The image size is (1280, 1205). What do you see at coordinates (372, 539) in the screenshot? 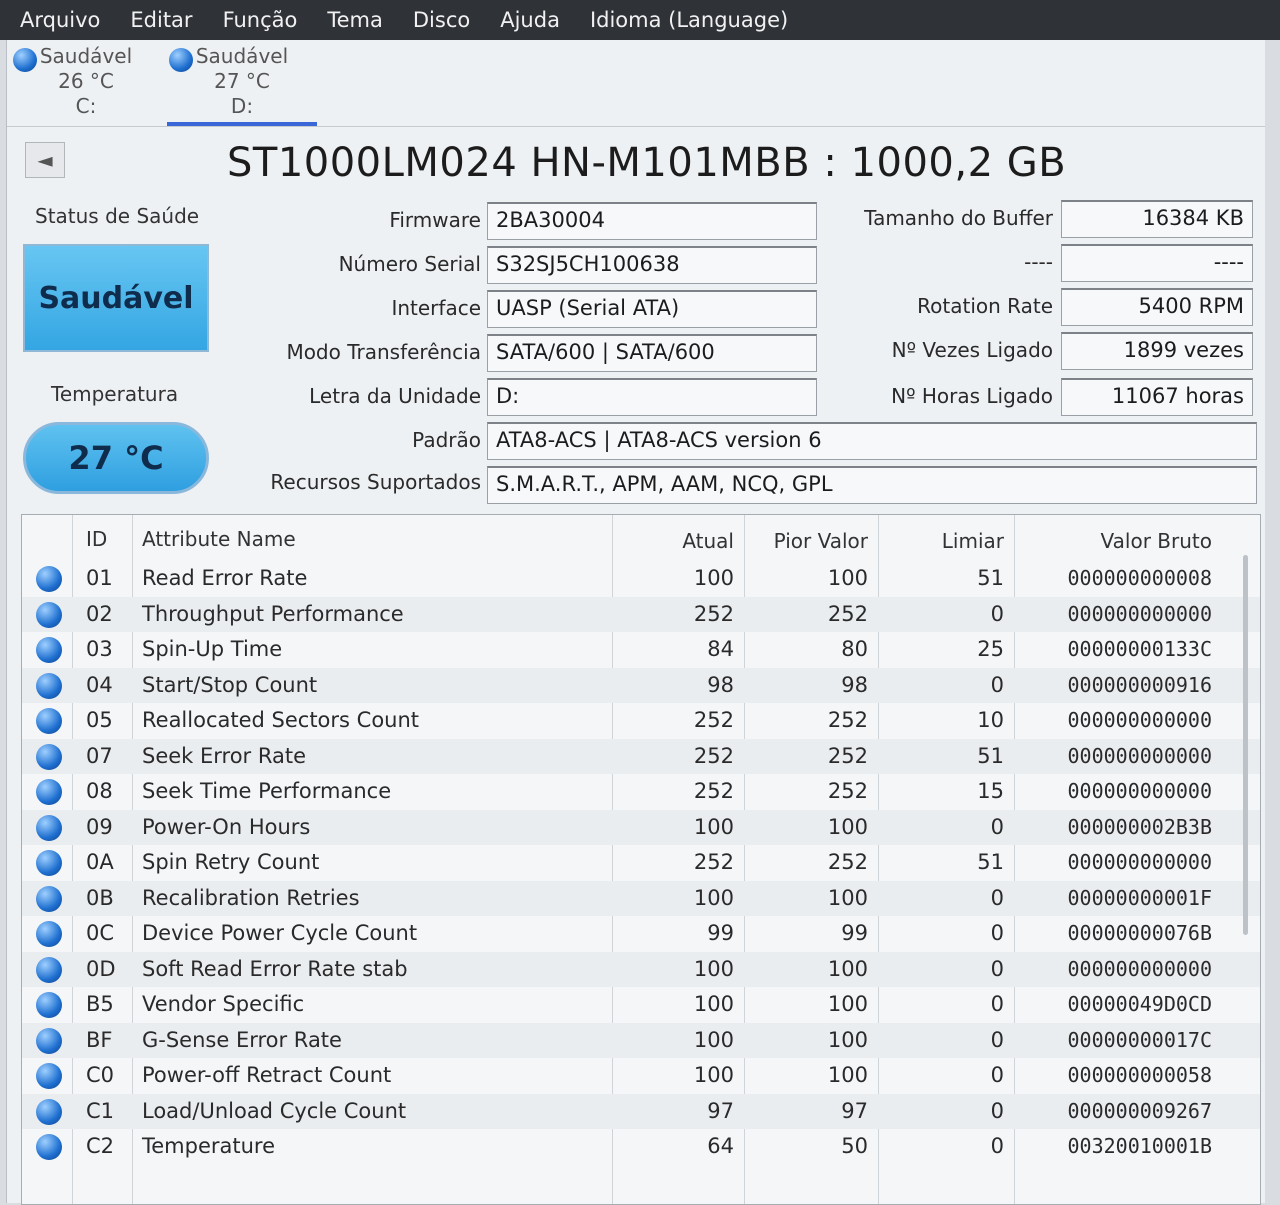
I see `column-header-attribute: Attribute Name` at bounding box center [372, 539].